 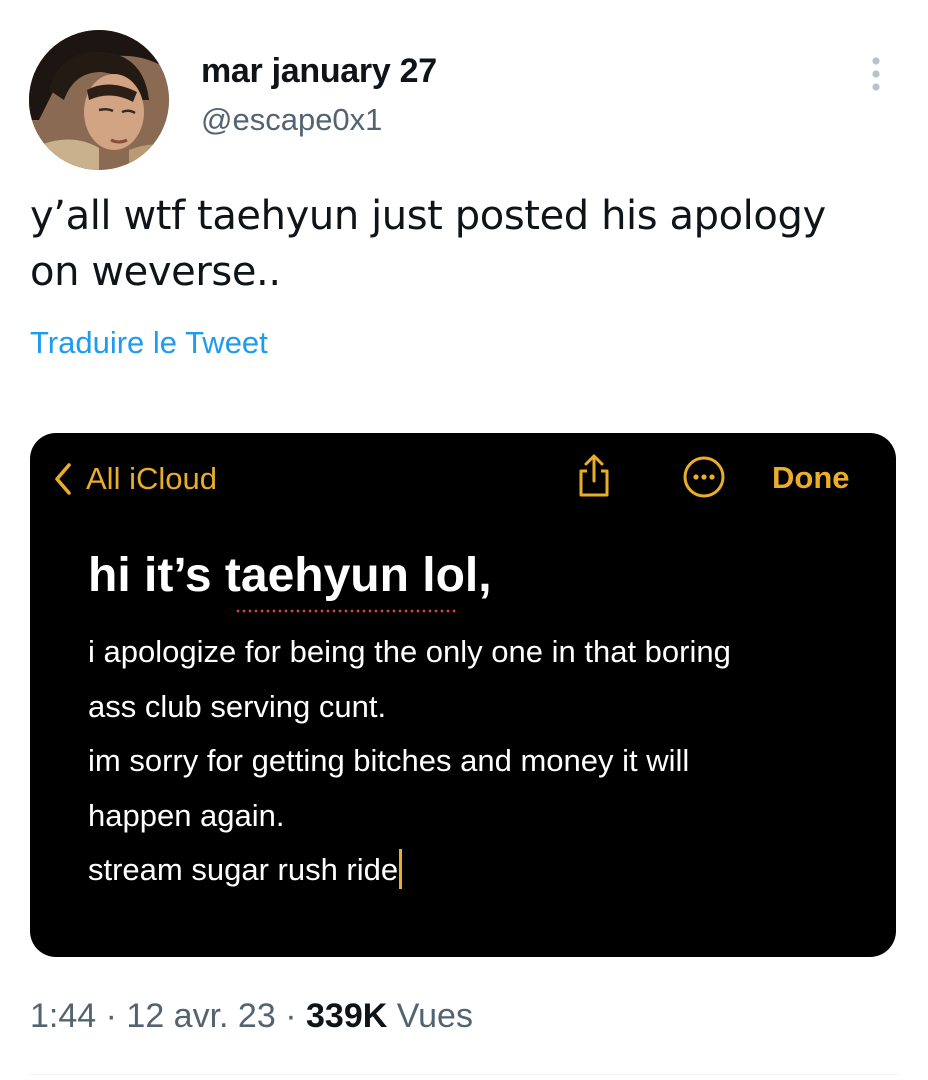 I want to click on notes-back-button: All iCloud, so click(x=134, y=479).